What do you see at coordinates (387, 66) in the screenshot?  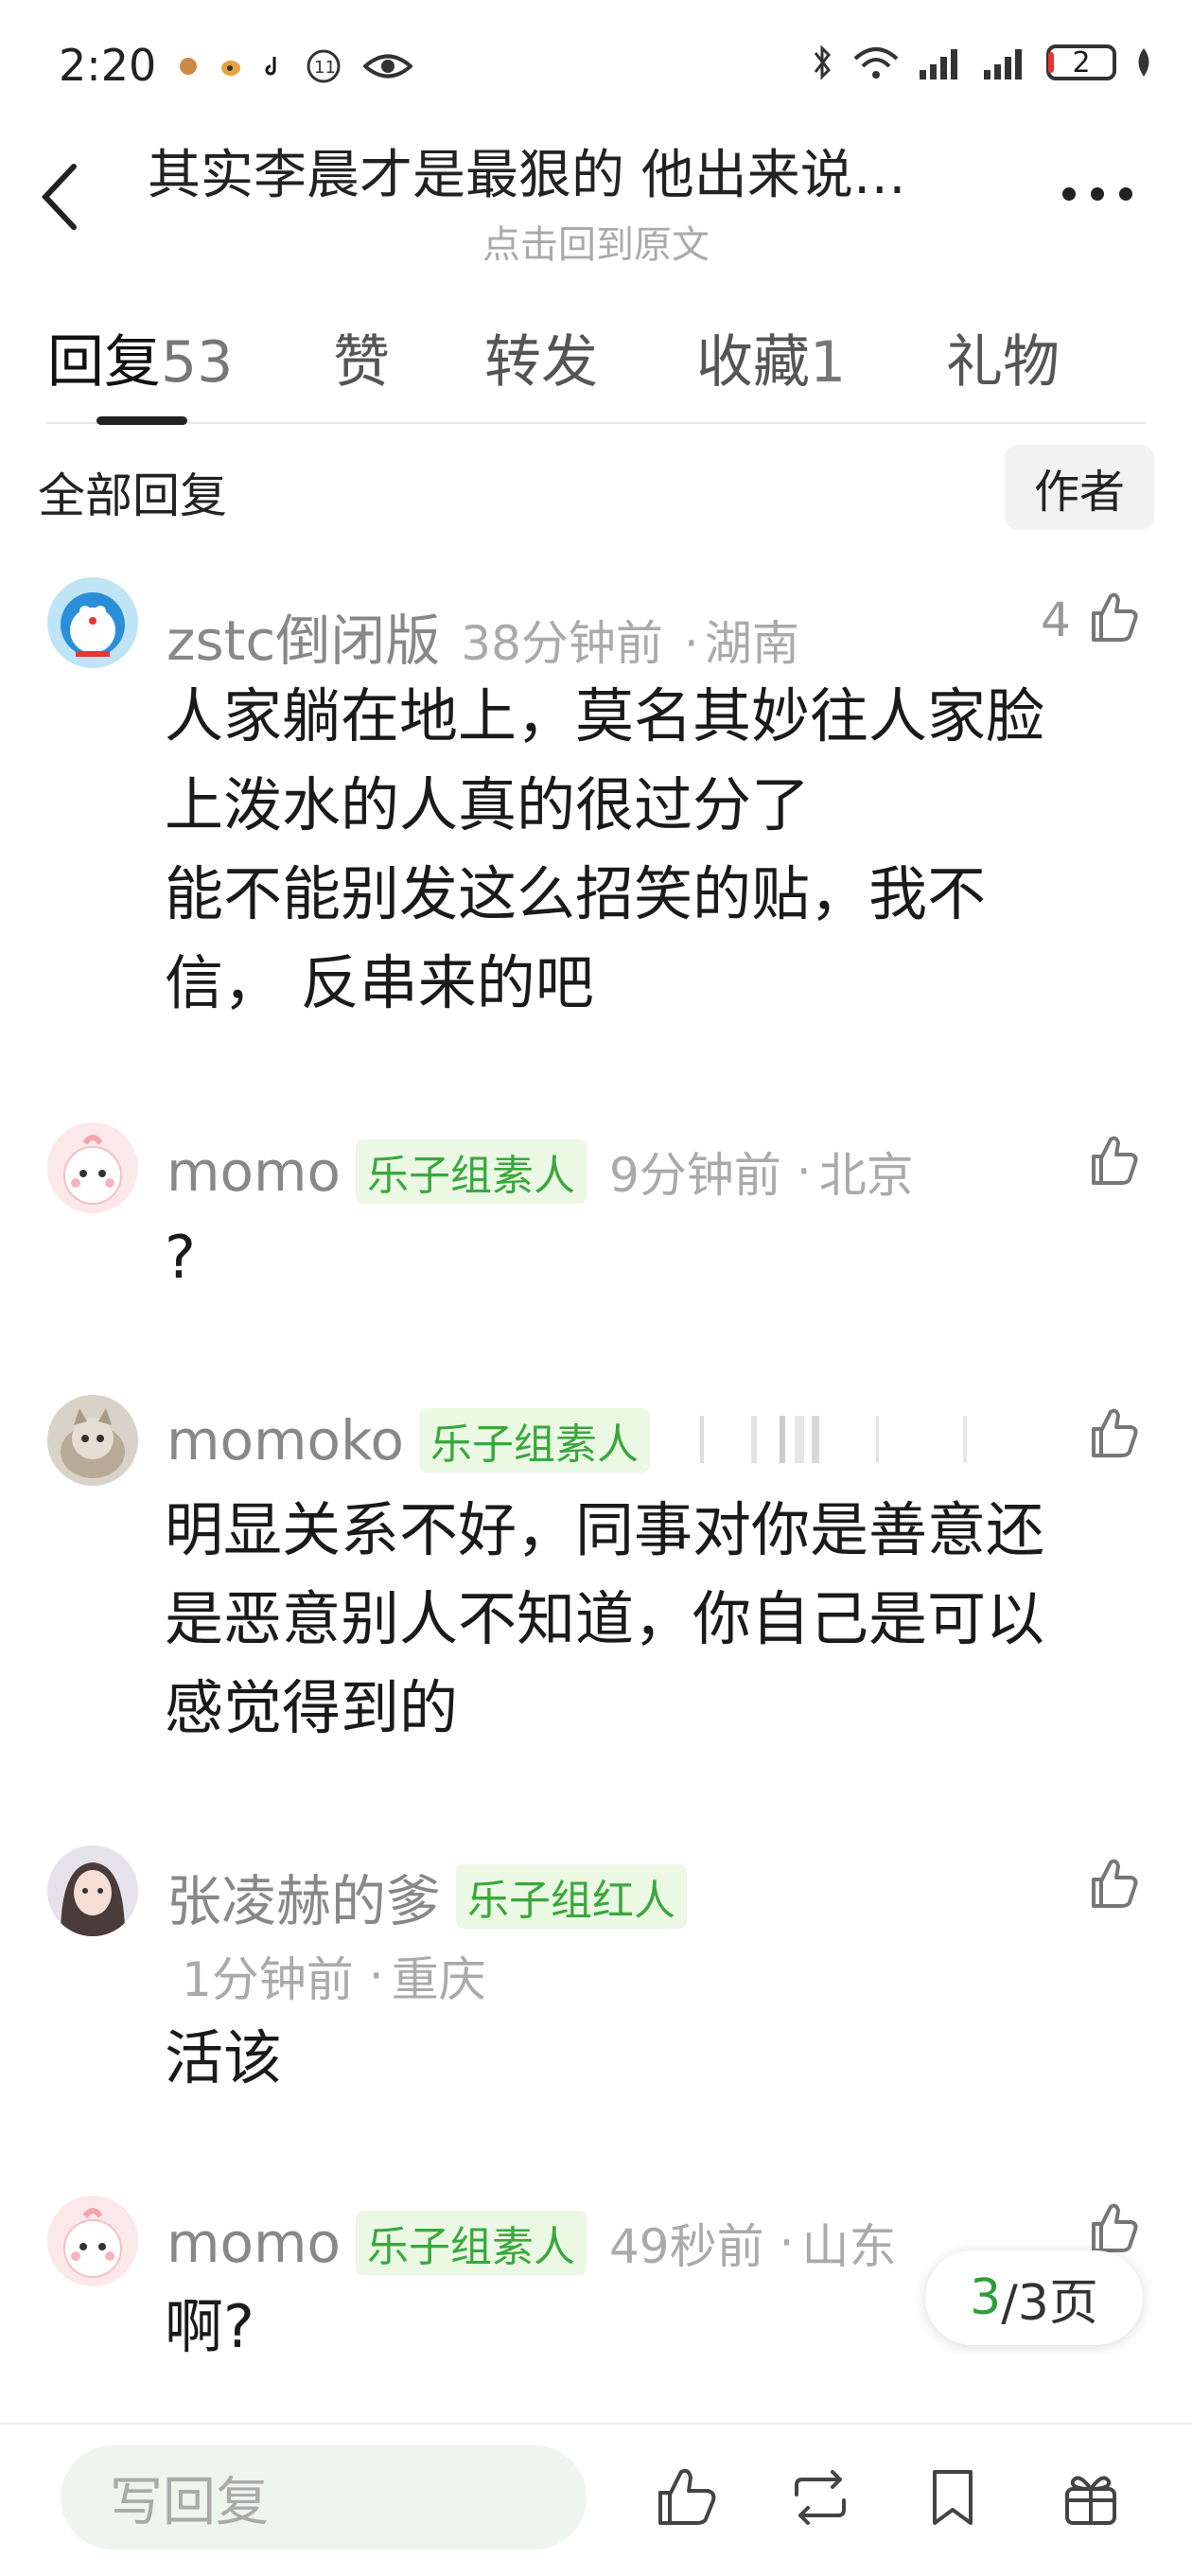 I see `eye-icon` at bounding box center [387, 66].